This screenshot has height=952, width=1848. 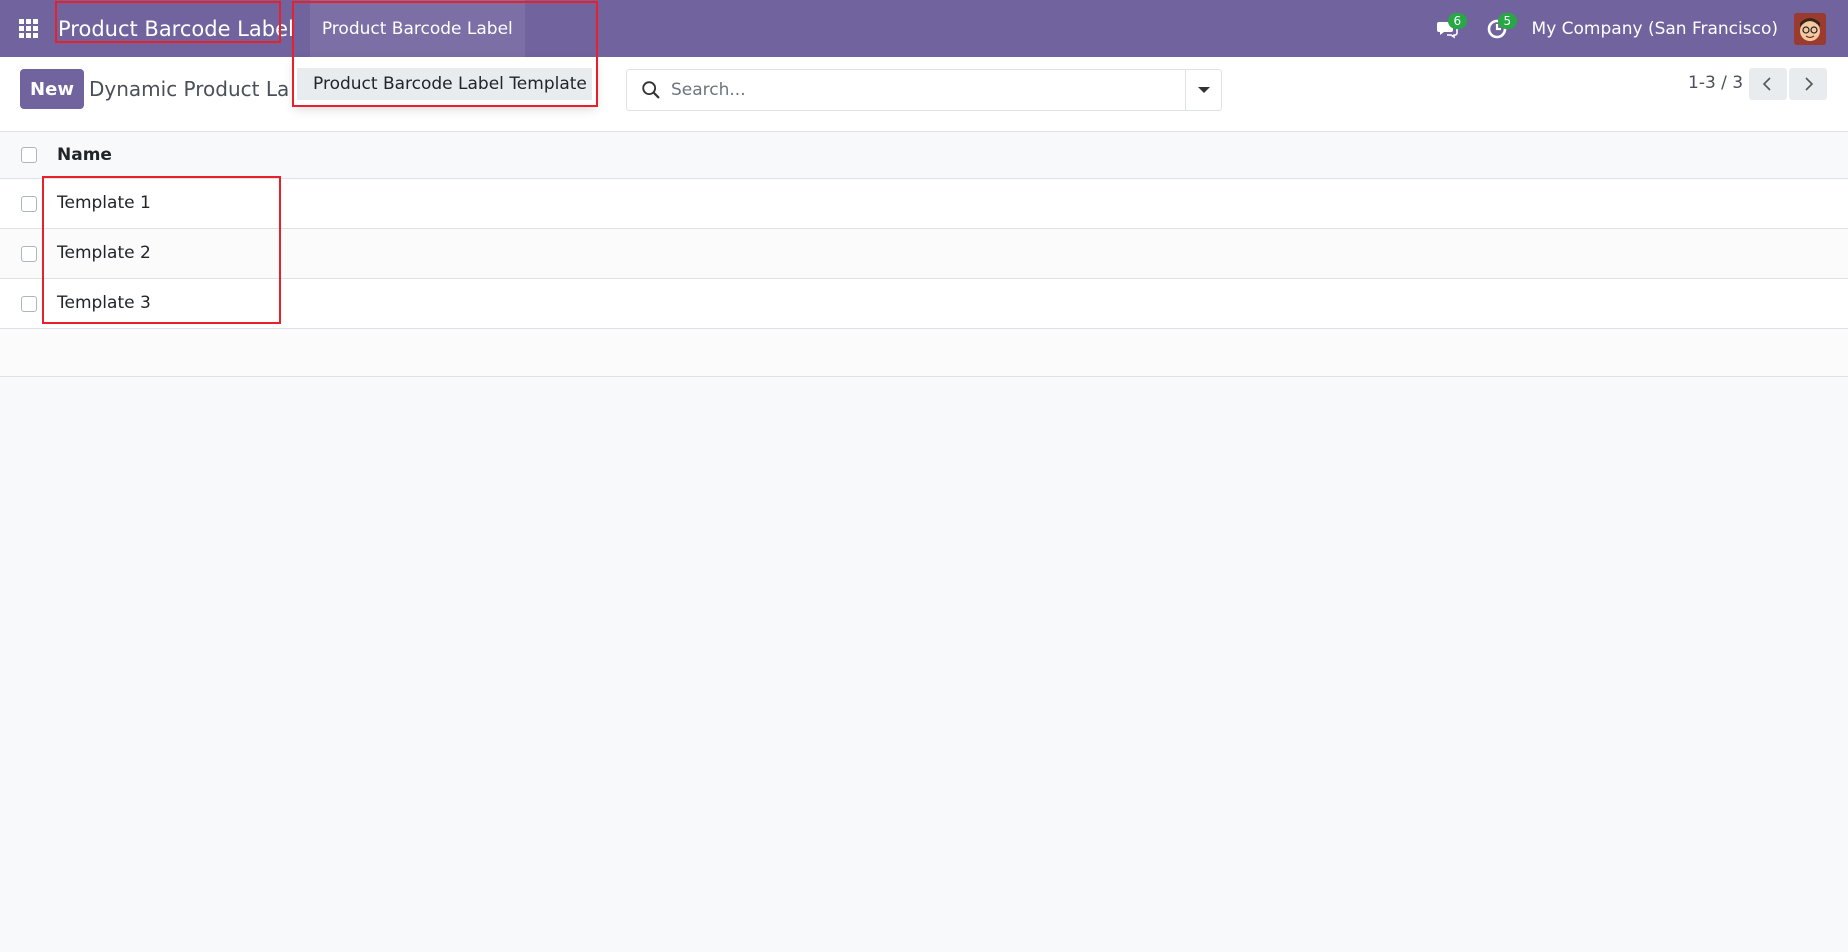 I want to click on user-avatar, so click(x=1810, y=28).